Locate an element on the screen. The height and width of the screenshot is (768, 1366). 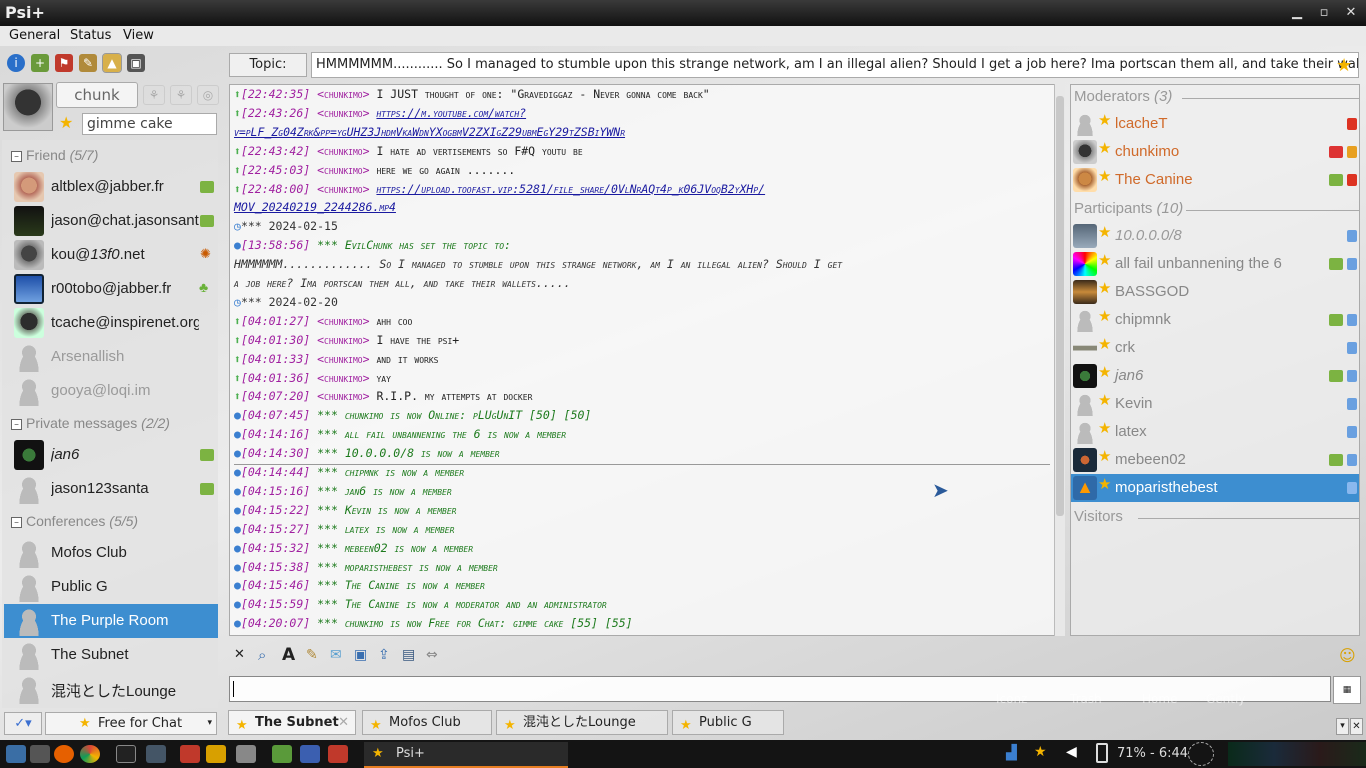
calculator-icon is located at coordinates (246, 754).